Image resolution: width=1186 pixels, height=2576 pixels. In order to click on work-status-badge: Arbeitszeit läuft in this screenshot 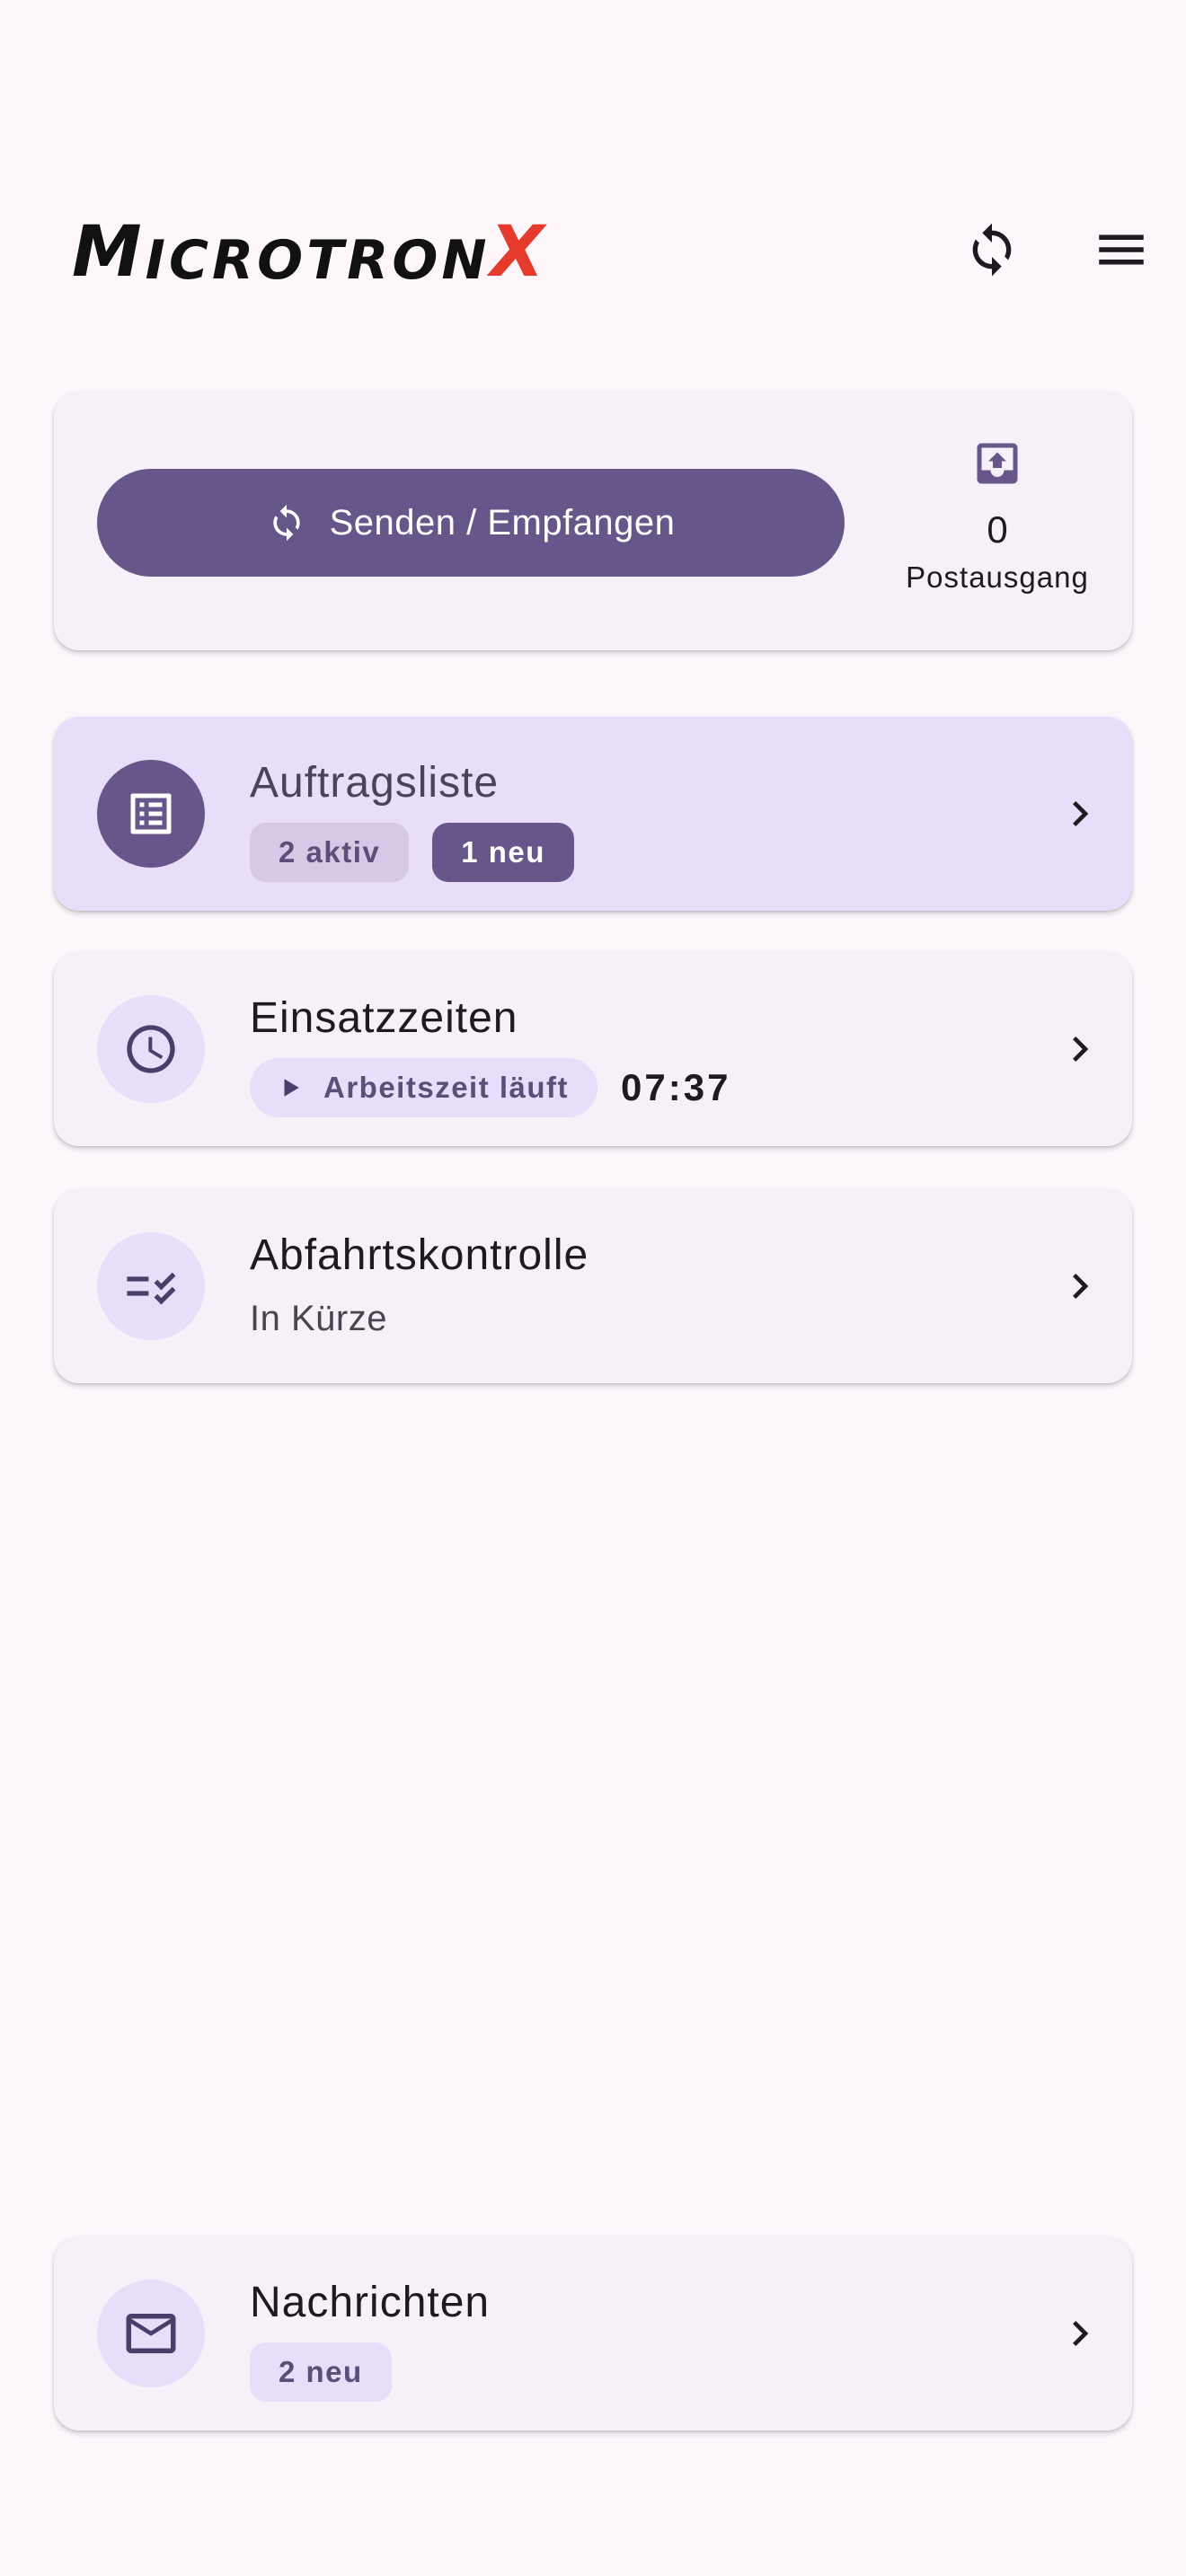, I will do `click(424, 1087)`.